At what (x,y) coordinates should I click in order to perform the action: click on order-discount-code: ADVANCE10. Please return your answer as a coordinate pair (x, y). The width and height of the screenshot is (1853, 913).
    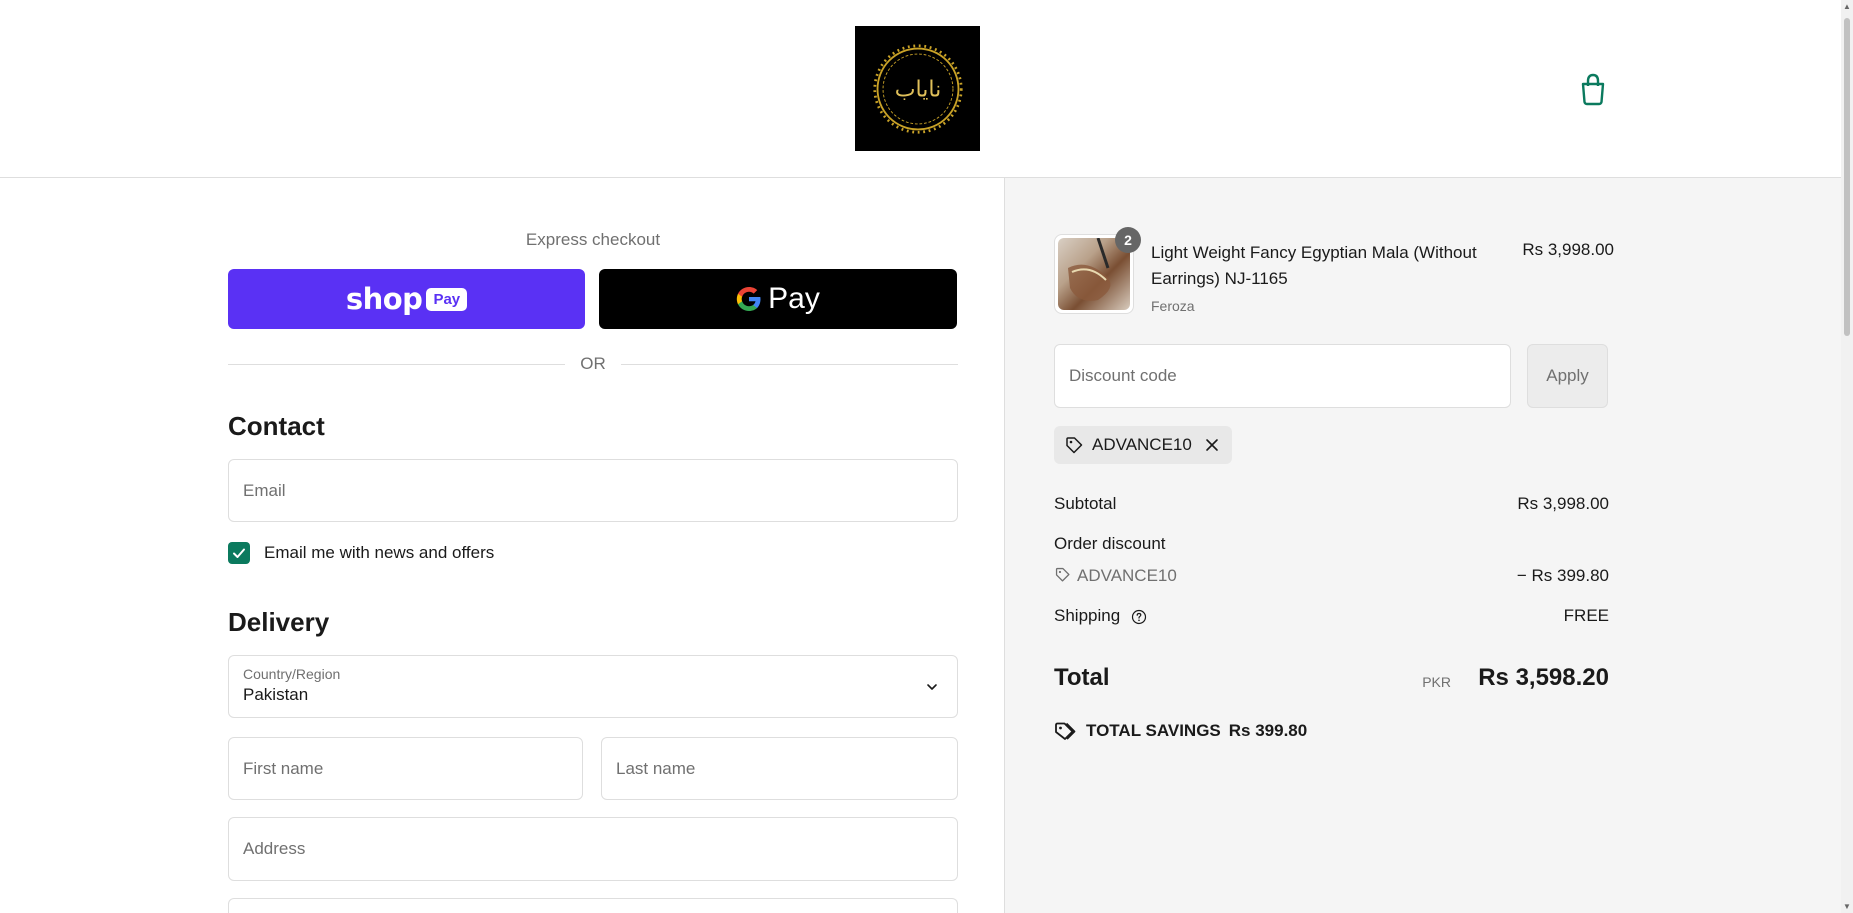
    Looking at the image, I should click on (1127, 575).